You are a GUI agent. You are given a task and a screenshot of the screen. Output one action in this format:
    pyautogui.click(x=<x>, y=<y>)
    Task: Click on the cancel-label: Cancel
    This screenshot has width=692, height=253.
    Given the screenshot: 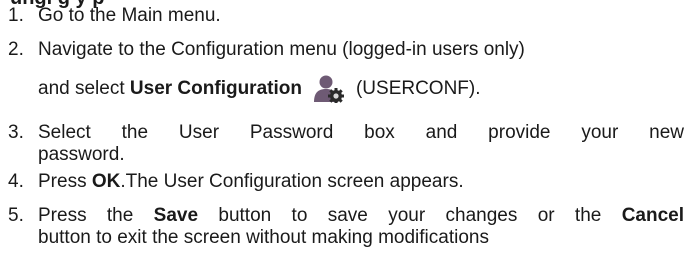 What is the action you would take?
    pyautogui.click(x=652, y=215)
    